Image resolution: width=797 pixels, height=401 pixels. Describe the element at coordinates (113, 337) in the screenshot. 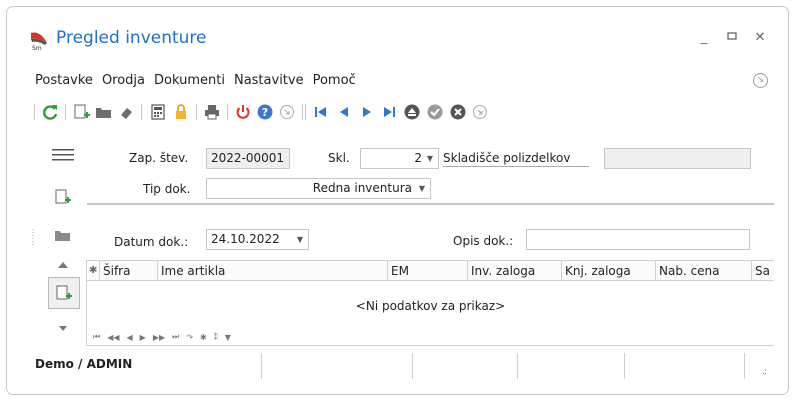

I see `nav-prev-page-icon: ◀◀` at that location.